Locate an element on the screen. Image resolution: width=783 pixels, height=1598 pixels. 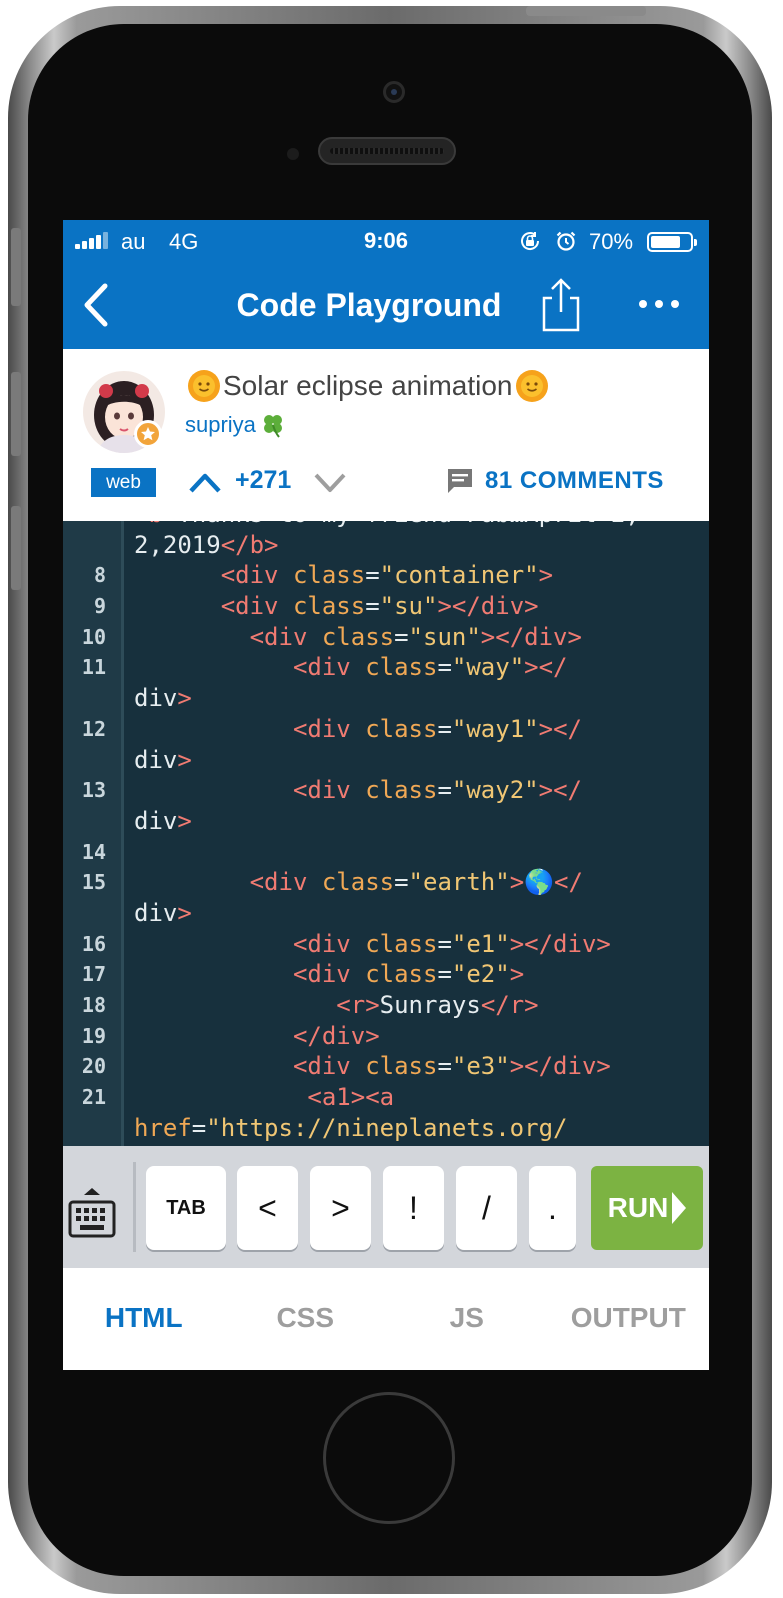
key-toolbar: TAB < > ! / . RUN is located at coordinates (386, 1207).